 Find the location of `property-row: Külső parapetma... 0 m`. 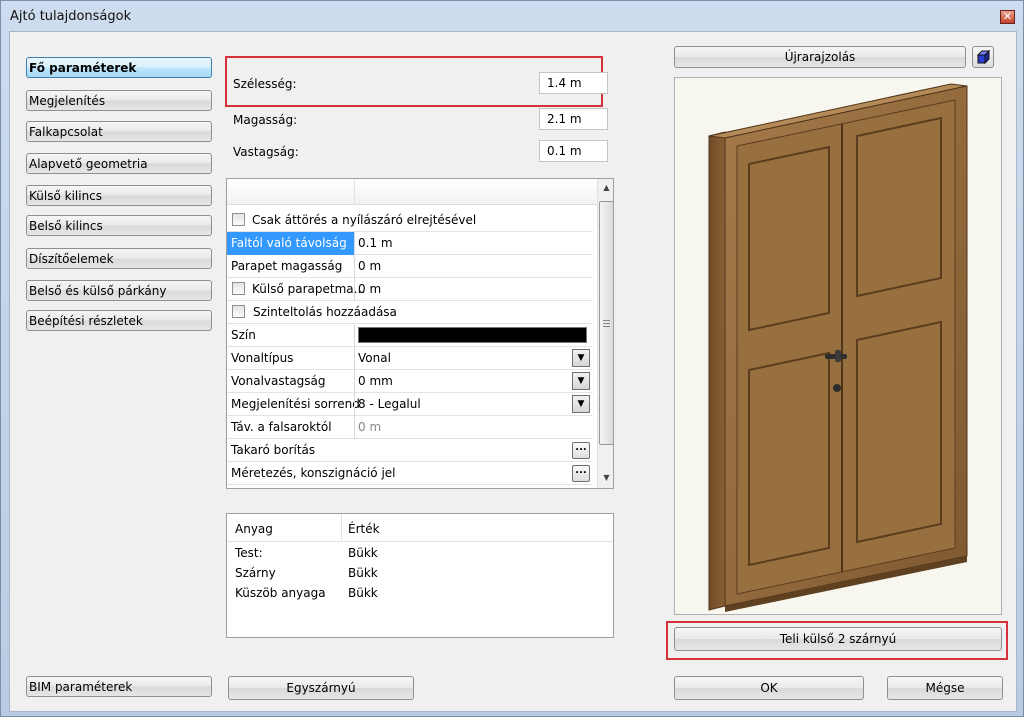

property-row: Külső parapetma... 0 m is located at coordinates (410, 289).